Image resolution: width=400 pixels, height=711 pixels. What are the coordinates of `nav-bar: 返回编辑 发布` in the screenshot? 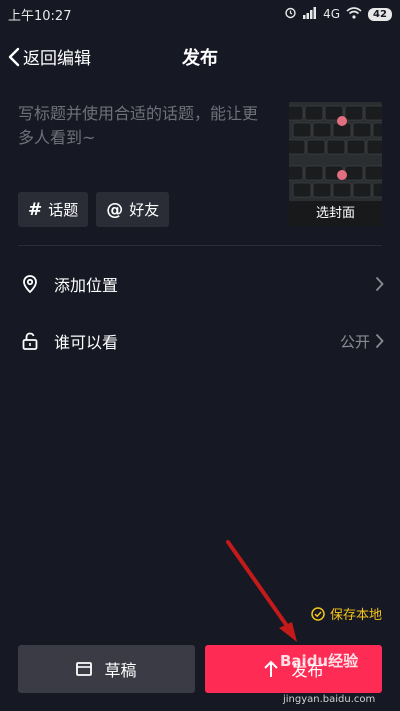 It's located at (200, 56).